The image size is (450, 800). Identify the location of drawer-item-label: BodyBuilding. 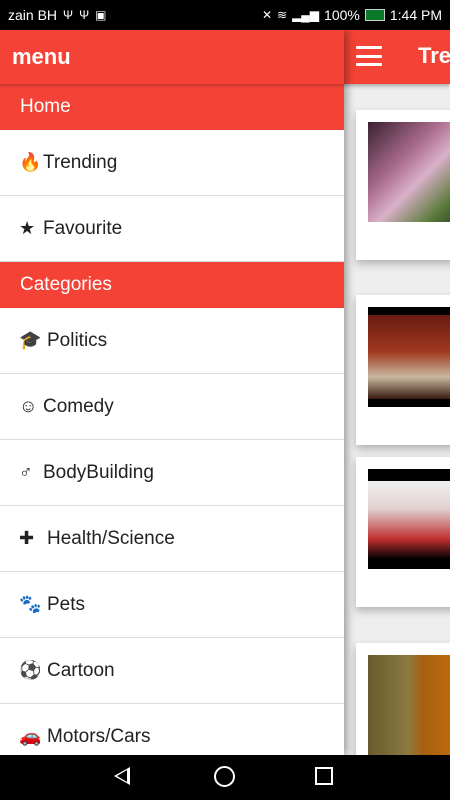
(98, 472).